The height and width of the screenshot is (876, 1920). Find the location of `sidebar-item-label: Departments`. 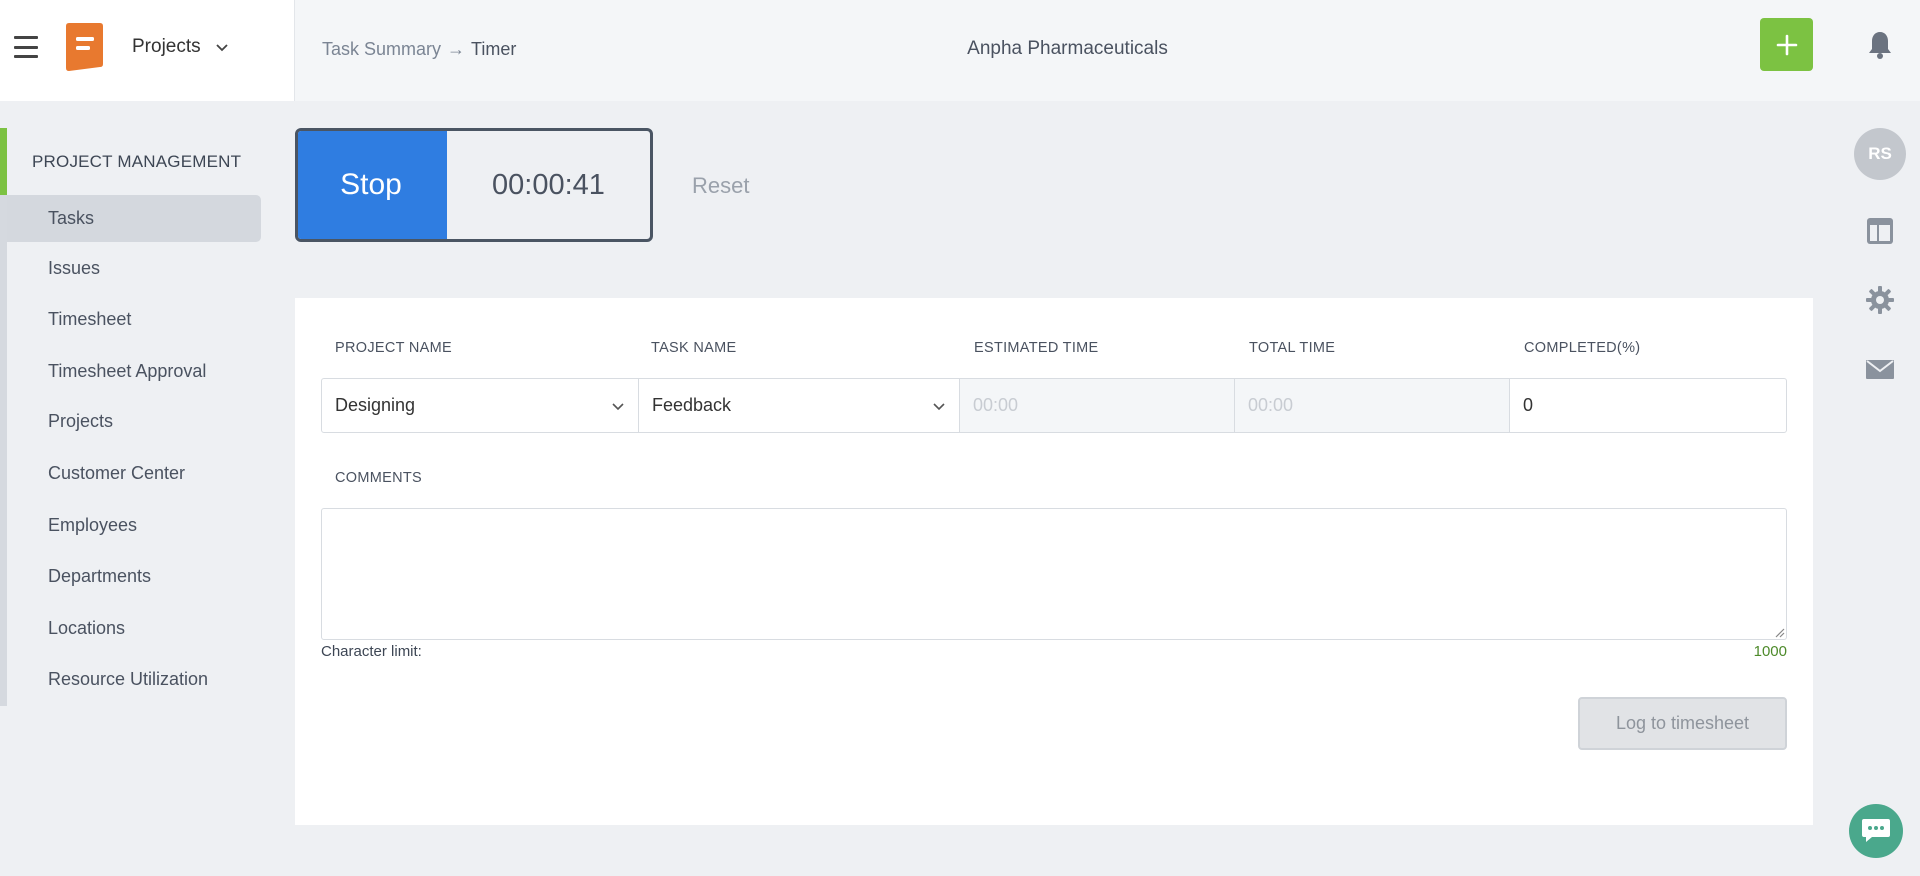

sidebar-item-label: Departments is located at coordinates (100, 576).